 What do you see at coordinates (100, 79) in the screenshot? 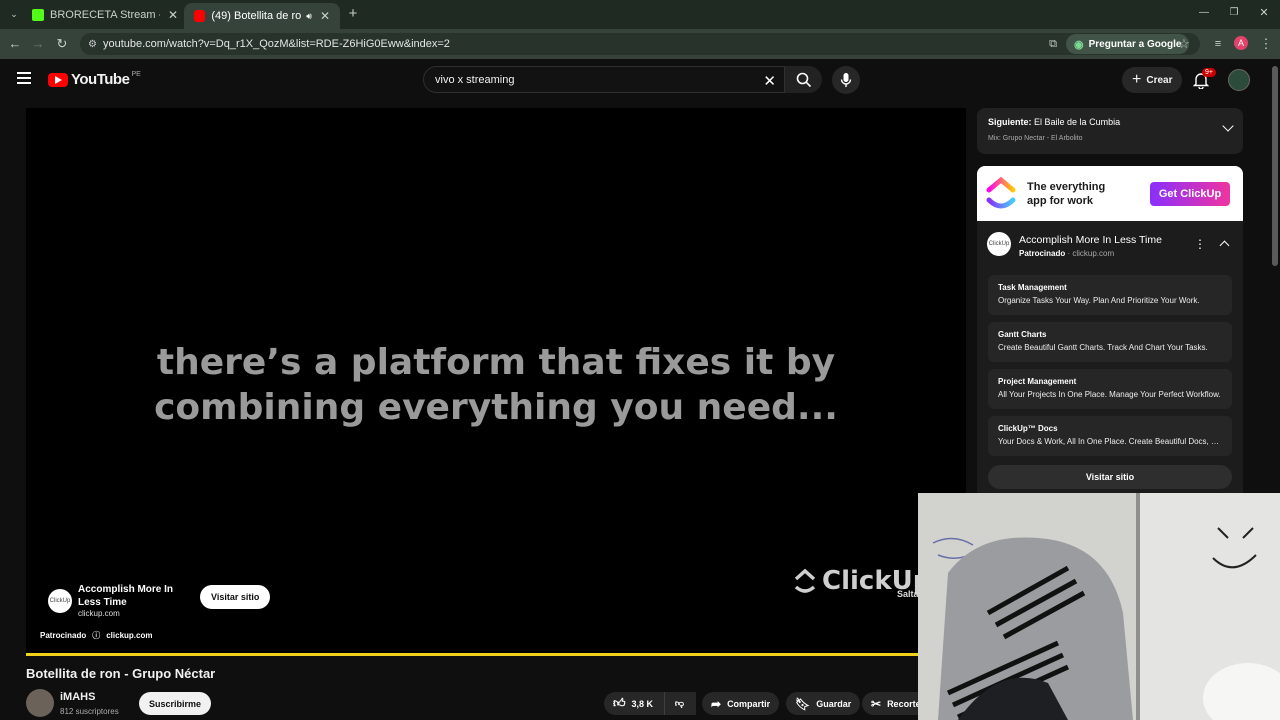
I see `youtube-wordmark: YouTube` at bounding box center [100, 79].